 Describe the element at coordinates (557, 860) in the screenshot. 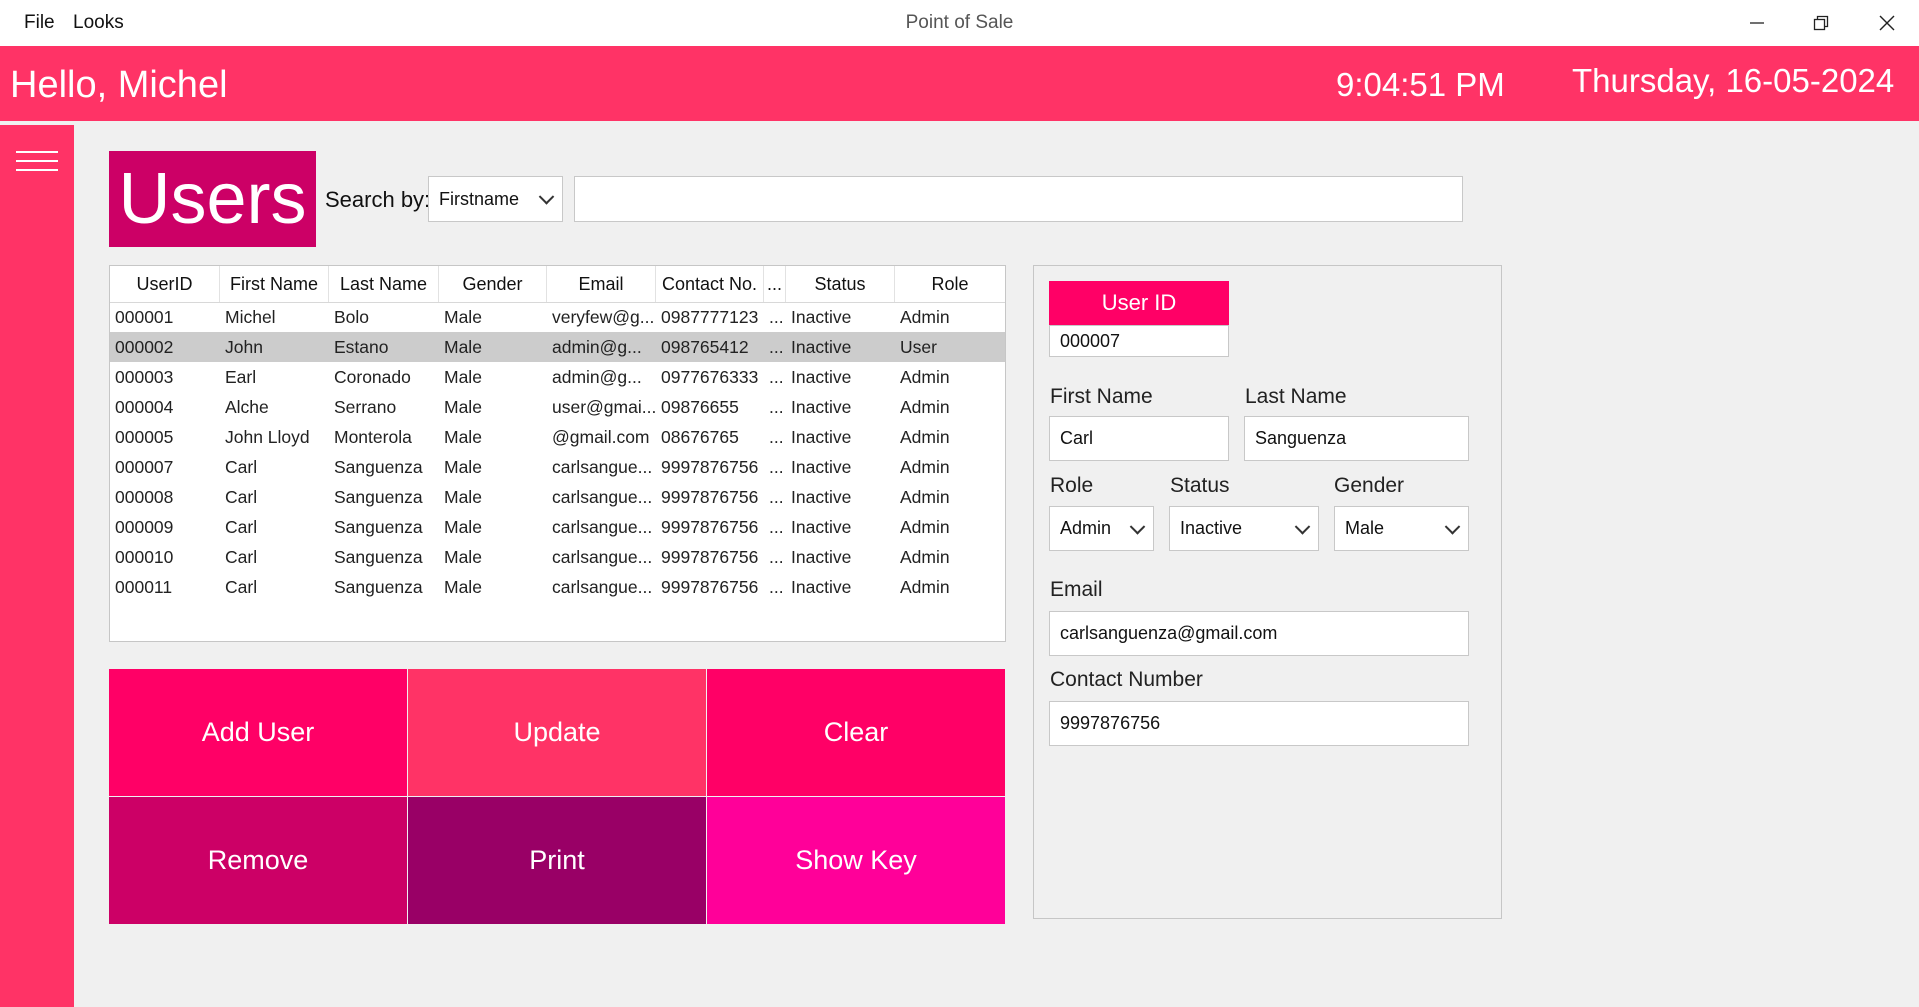

I see `print-button: Print` at that location.